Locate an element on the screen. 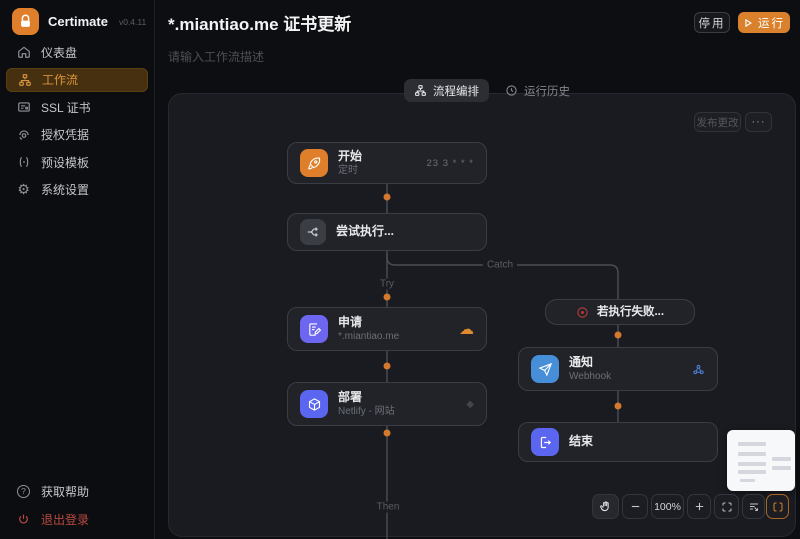 This screenshot has height=539, width=800. zoom-level-value: 100% is located at coordinates (667, 506).